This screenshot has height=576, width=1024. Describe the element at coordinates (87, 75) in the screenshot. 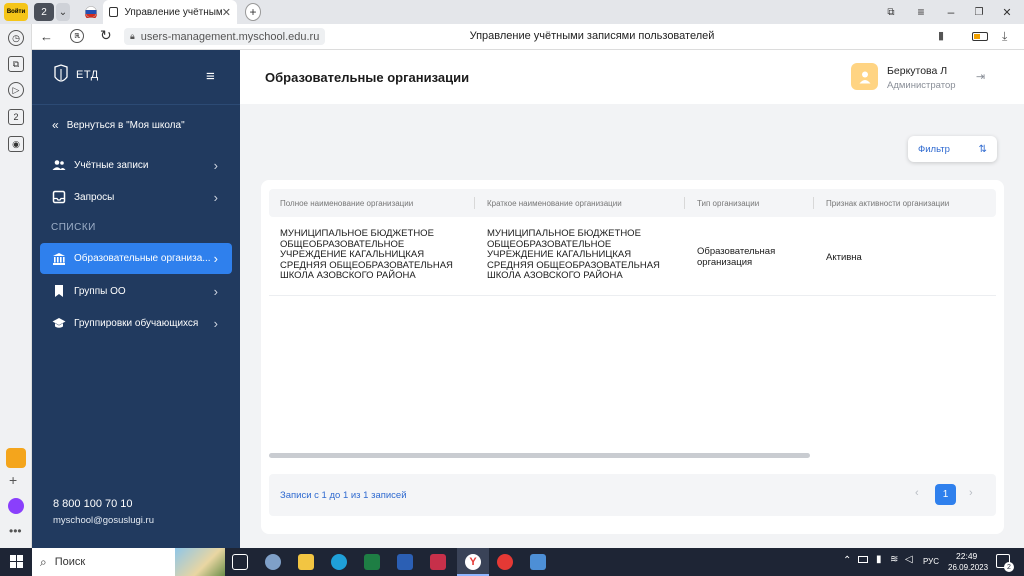

I see `logo-text: ЕТД` at that location.